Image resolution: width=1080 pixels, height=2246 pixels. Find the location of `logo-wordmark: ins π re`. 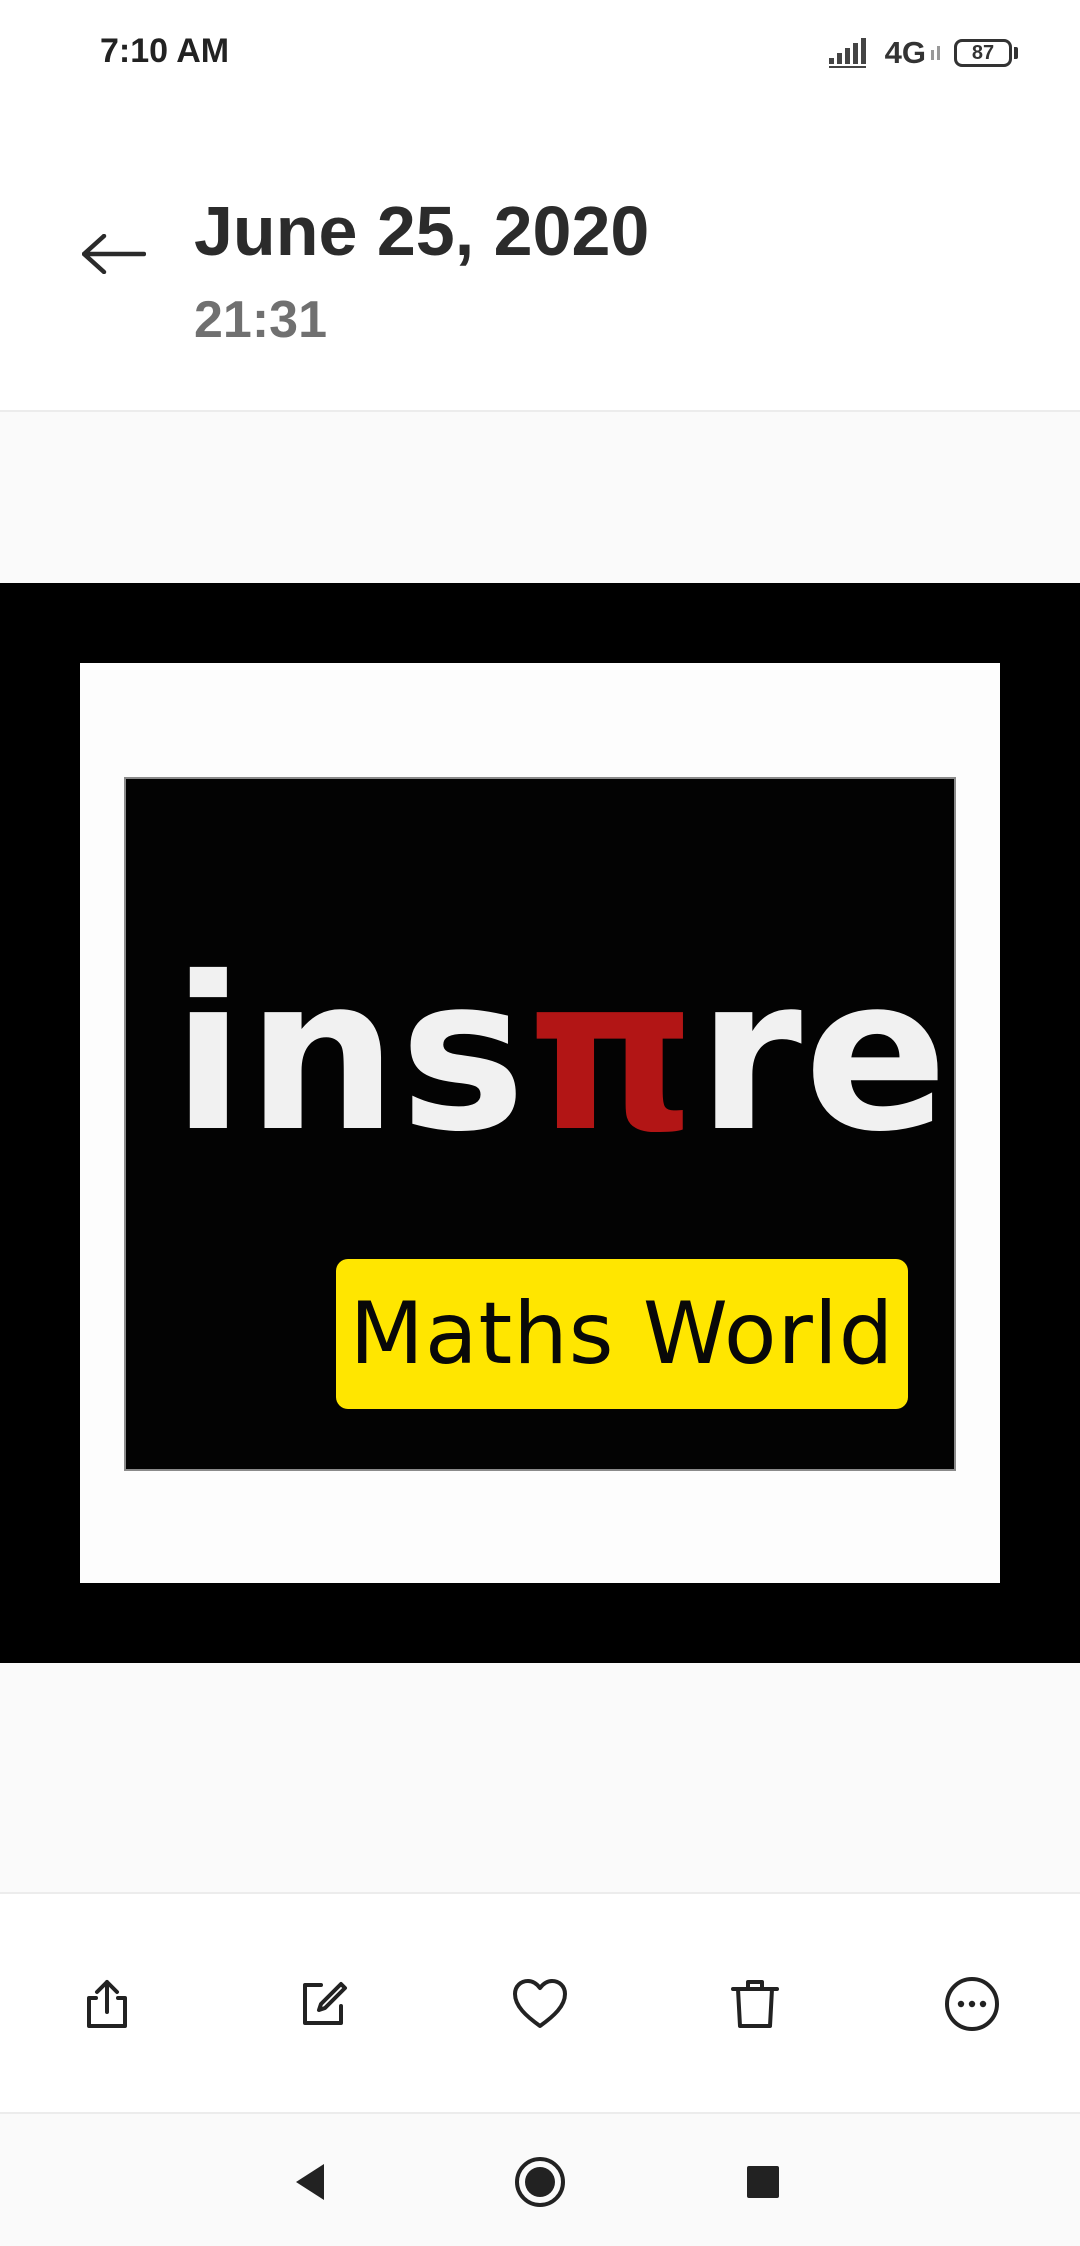

logo-wordmark: ins π re is located at coordinates (561, 1055).